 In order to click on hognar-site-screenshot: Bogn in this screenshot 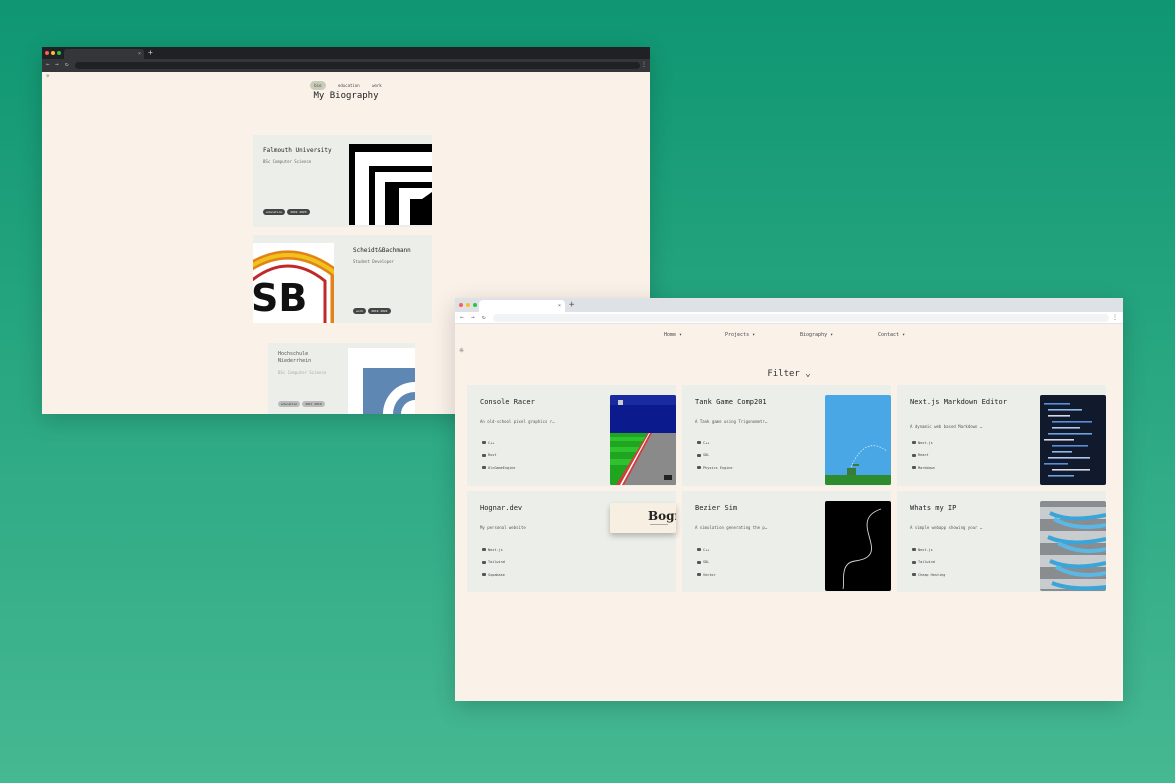, I will do `click(643, 518)`.